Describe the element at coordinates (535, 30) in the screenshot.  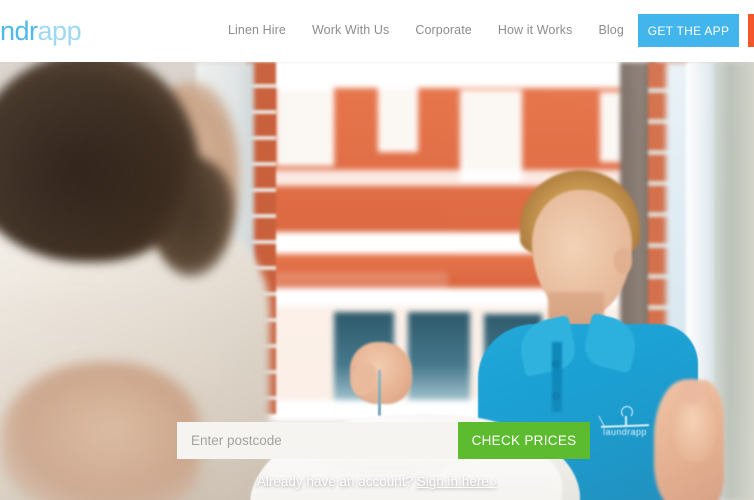
I see `nav-item-how-it-works: How it Works` at that location.